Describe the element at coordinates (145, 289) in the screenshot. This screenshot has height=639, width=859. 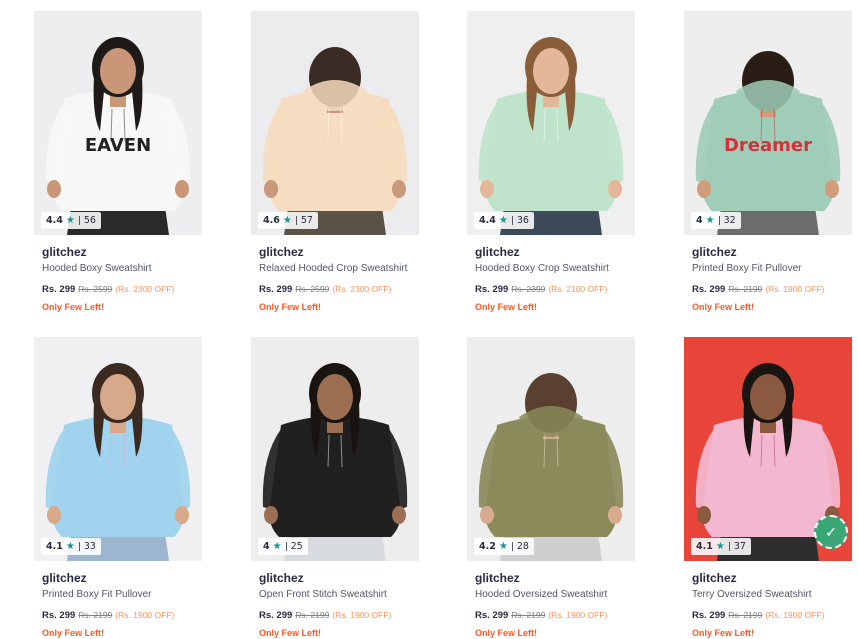
I see `discount-label: (Rs. 2300 OFF)` at that location.